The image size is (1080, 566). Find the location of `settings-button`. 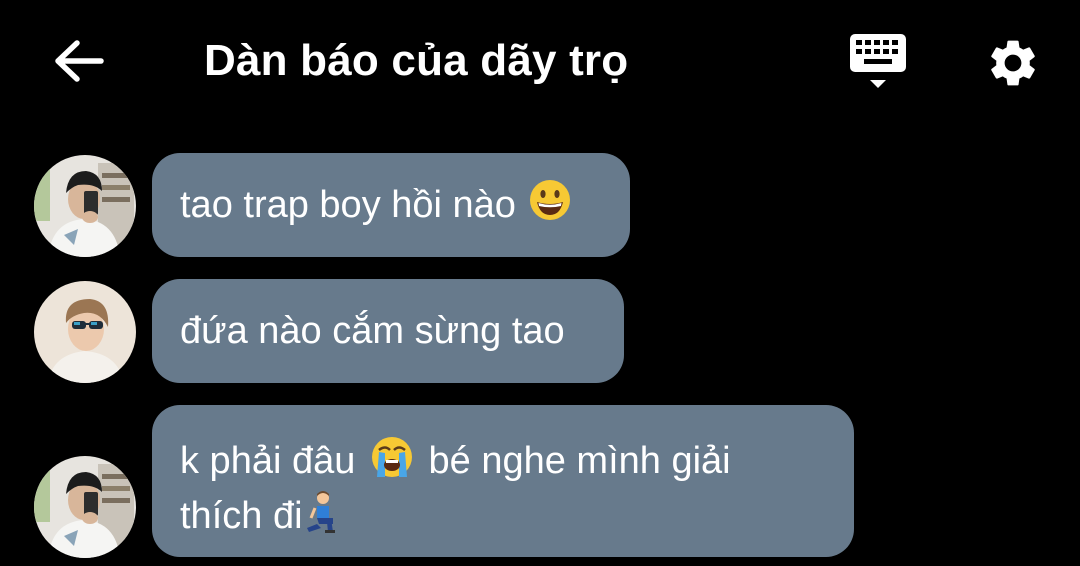

settings-button is located at coordinates (1013, 63).